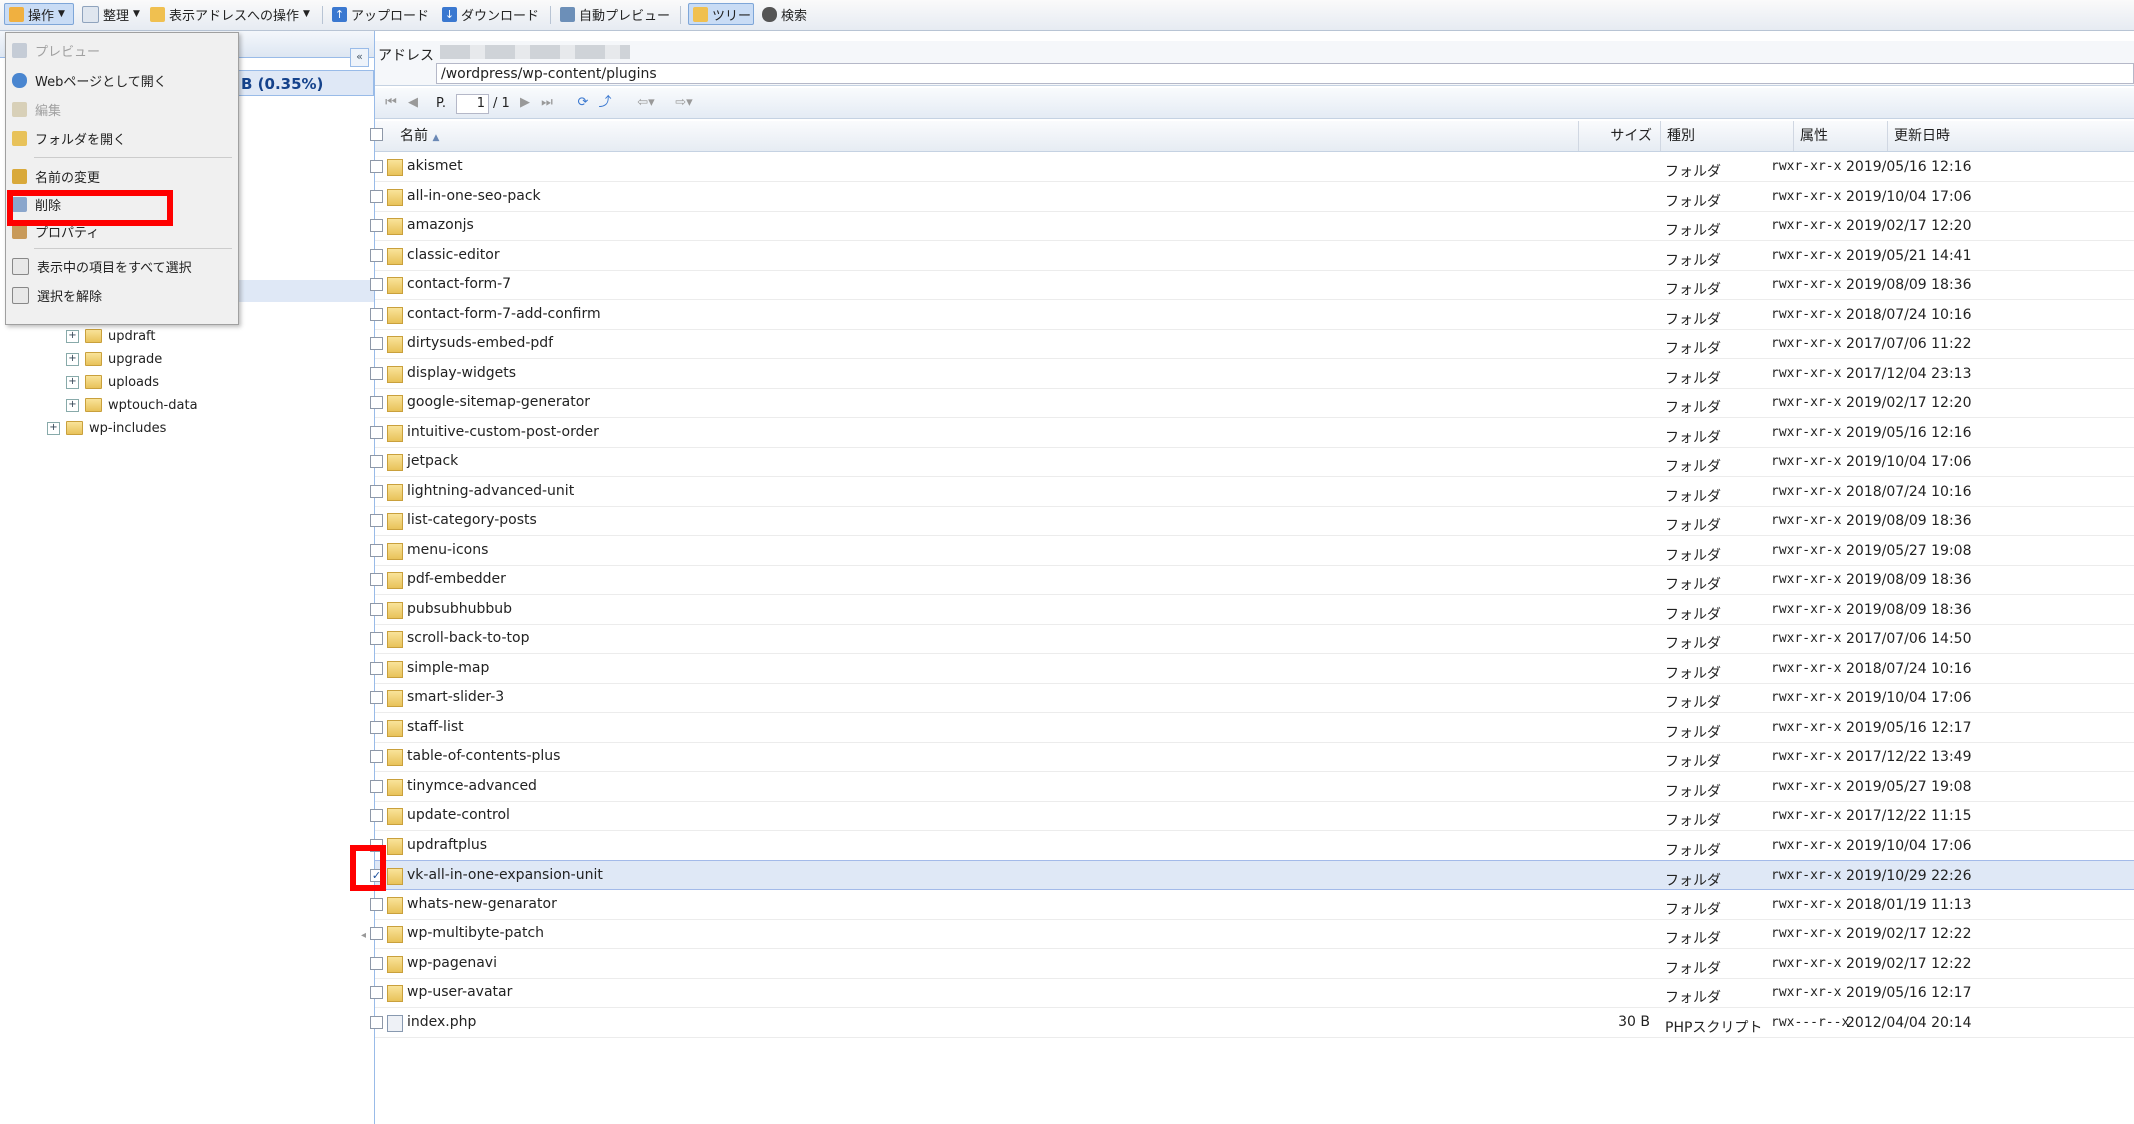 This screenshot has width=2134, height=1124. I want to click on column-header-name: 名前 ▲, so click(986, 136).